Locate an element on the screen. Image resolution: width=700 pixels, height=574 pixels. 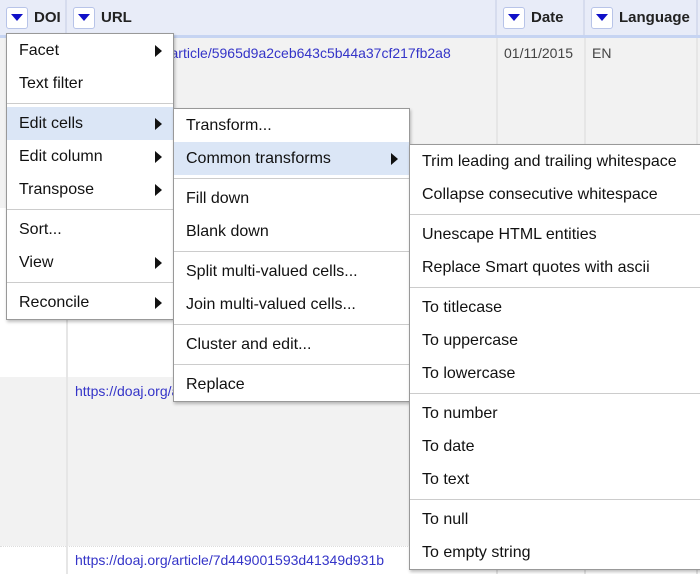
menu-item-trim-leading-and-trailing-whitespace: Trim leading and trailing whitespace is located at coordinates (555, 161).